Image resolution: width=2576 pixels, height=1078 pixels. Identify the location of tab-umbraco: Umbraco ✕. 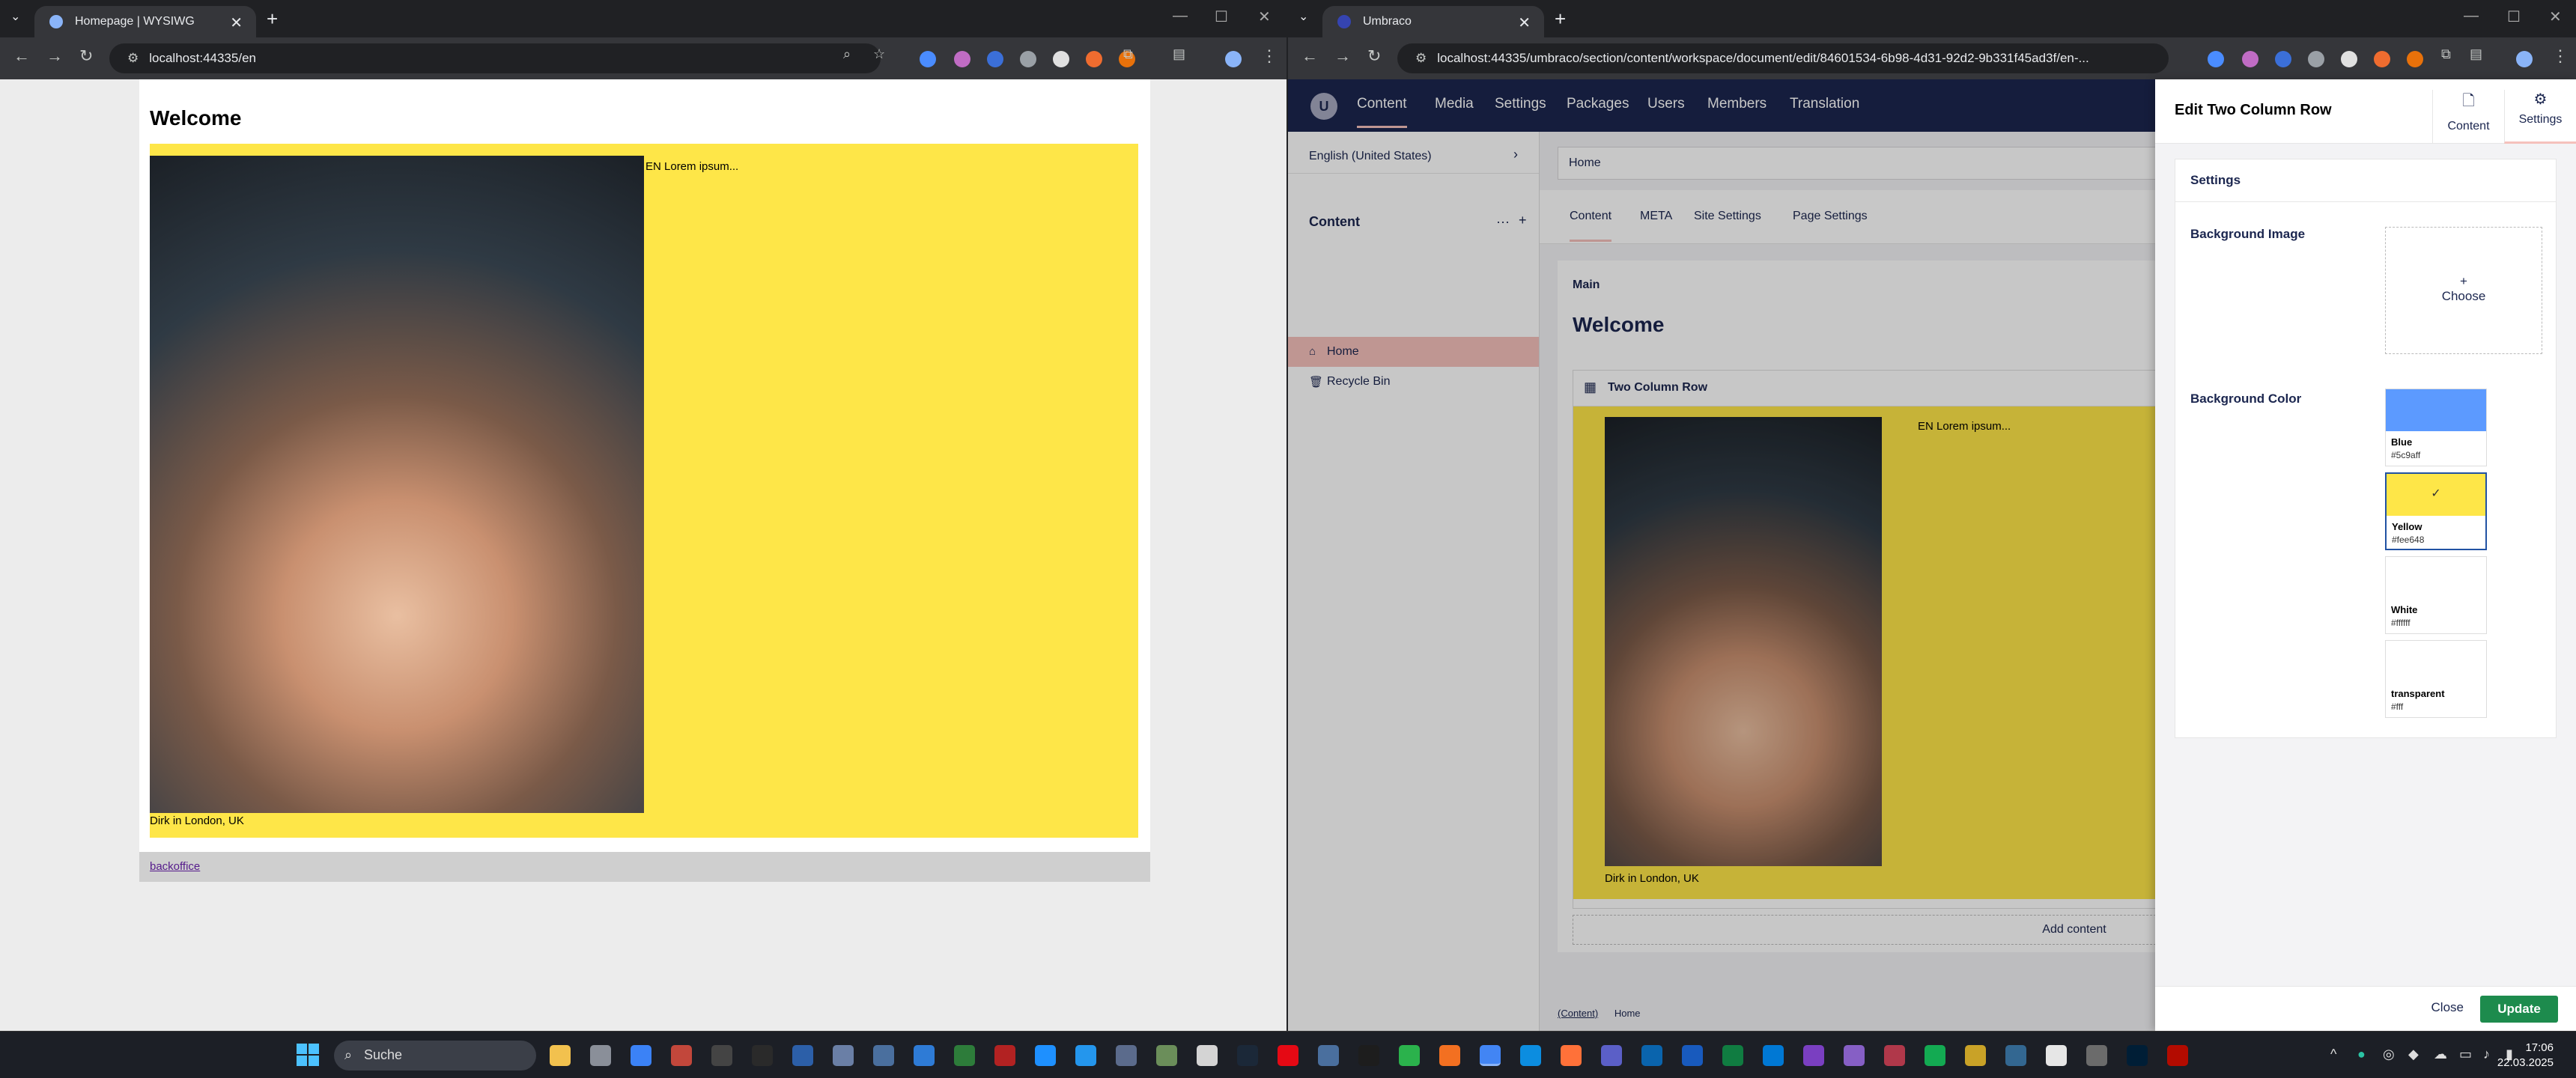
(1433, 21).